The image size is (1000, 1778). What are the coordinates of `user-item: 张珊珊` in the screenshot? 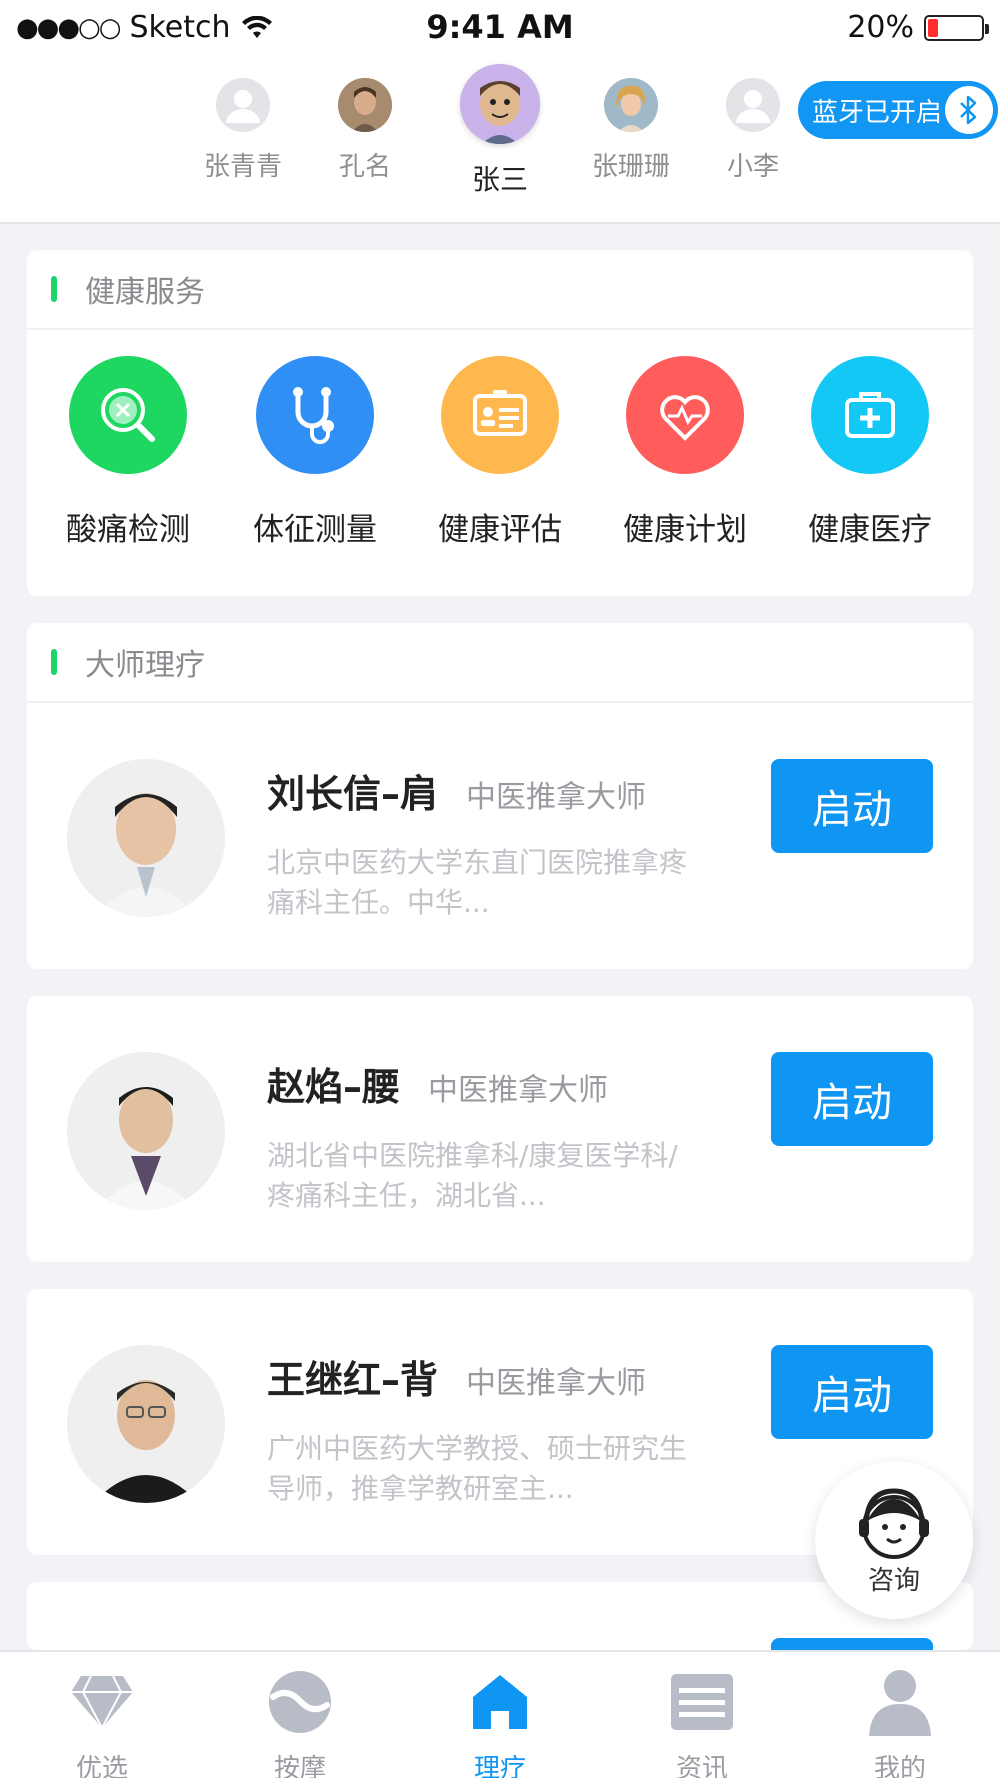 It's located at (631, 130).